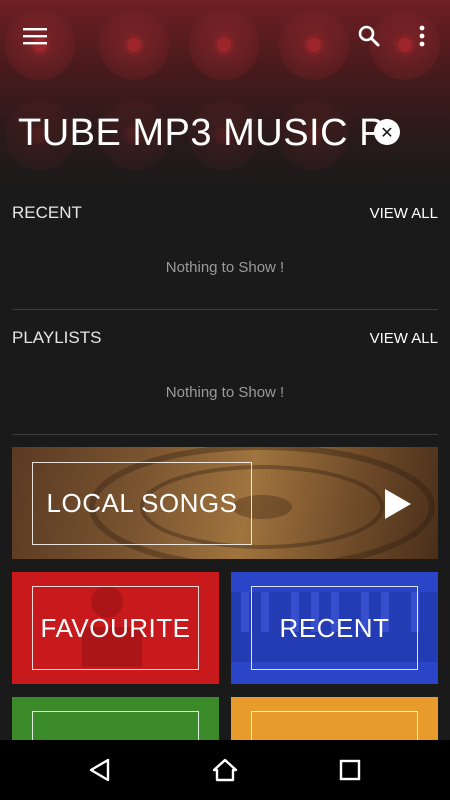 Image resolution: width=450 pixels, height=800 pixels. Describe the element at coordinates (203, 133) in the screenshot. I see `app-title: TUBE MP3 MUSIC PL` at that location.